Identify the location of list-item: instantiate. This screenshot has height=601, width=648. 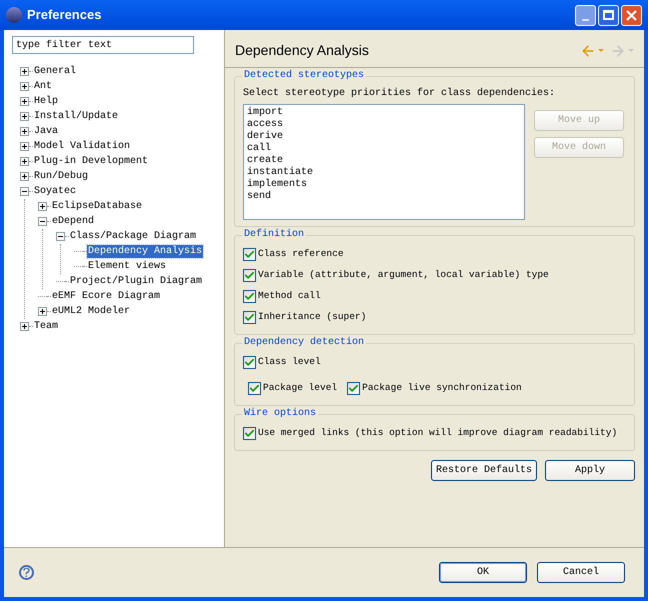
(384, 173).